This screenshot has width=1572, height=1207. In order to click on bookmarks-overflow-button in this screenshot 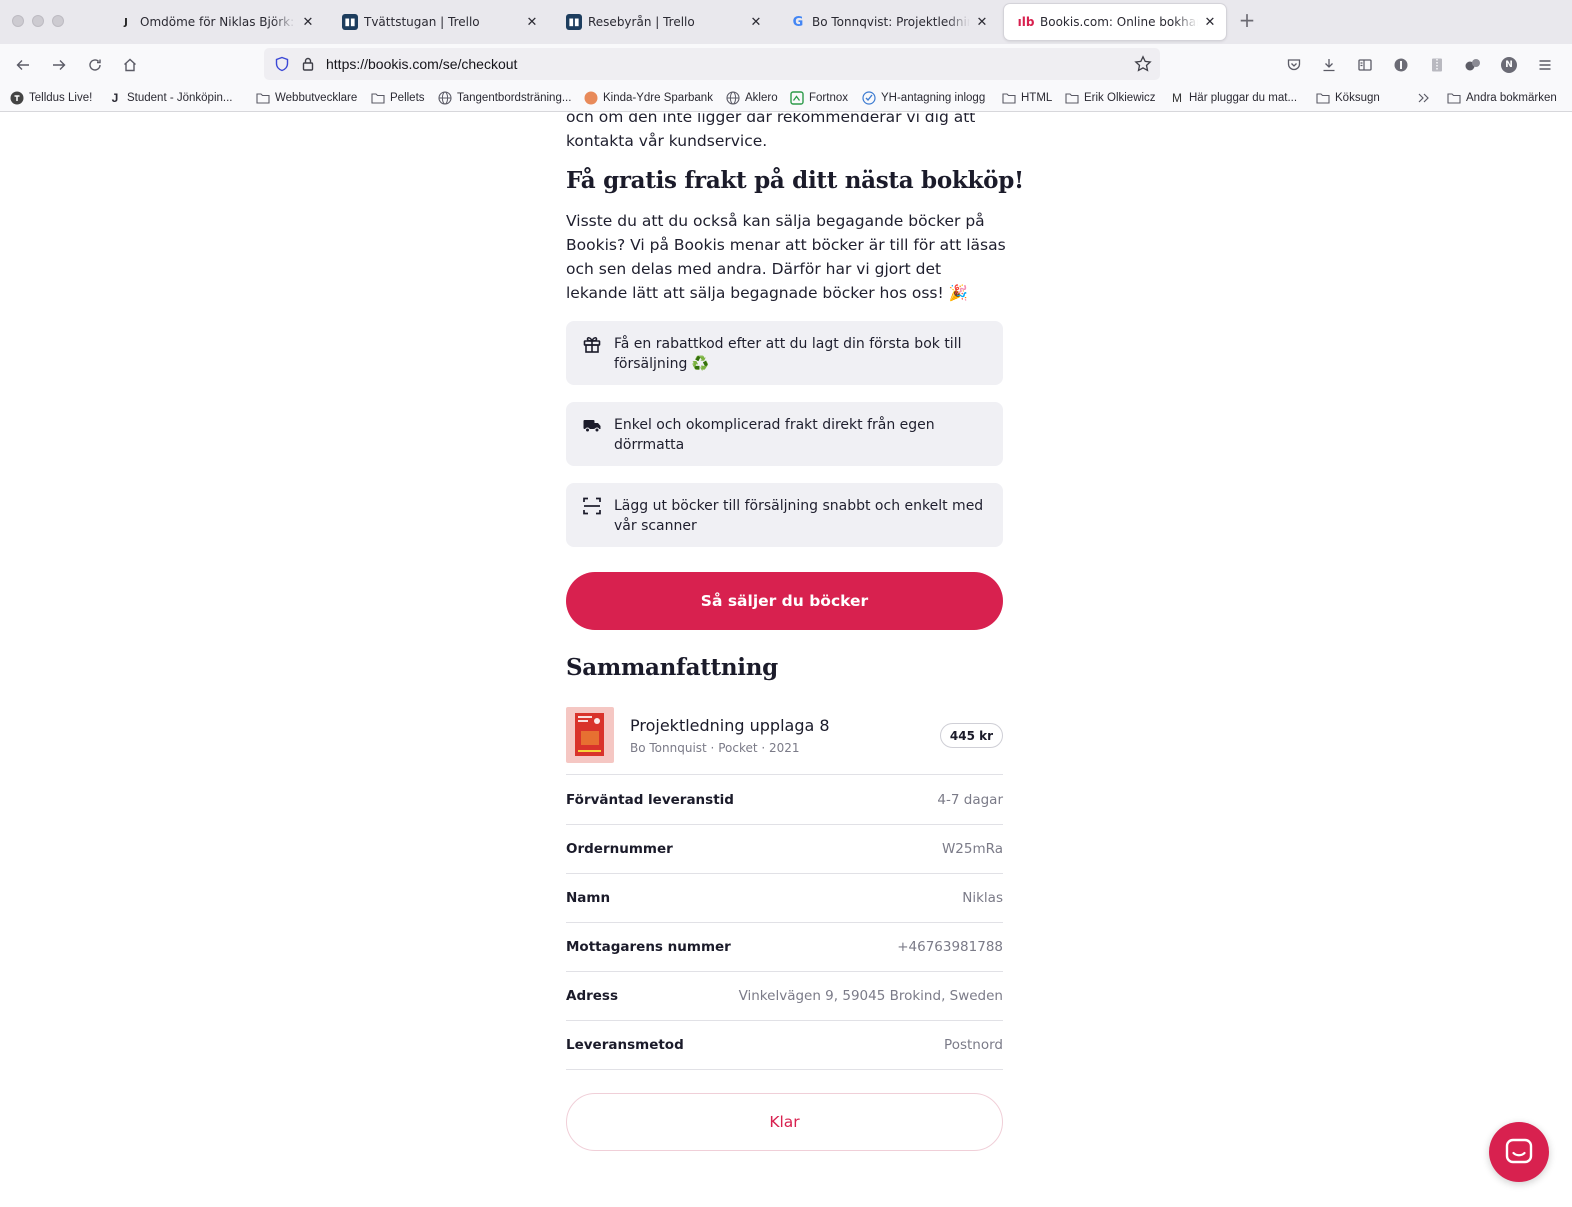, I will do `click(1426, 98)`.